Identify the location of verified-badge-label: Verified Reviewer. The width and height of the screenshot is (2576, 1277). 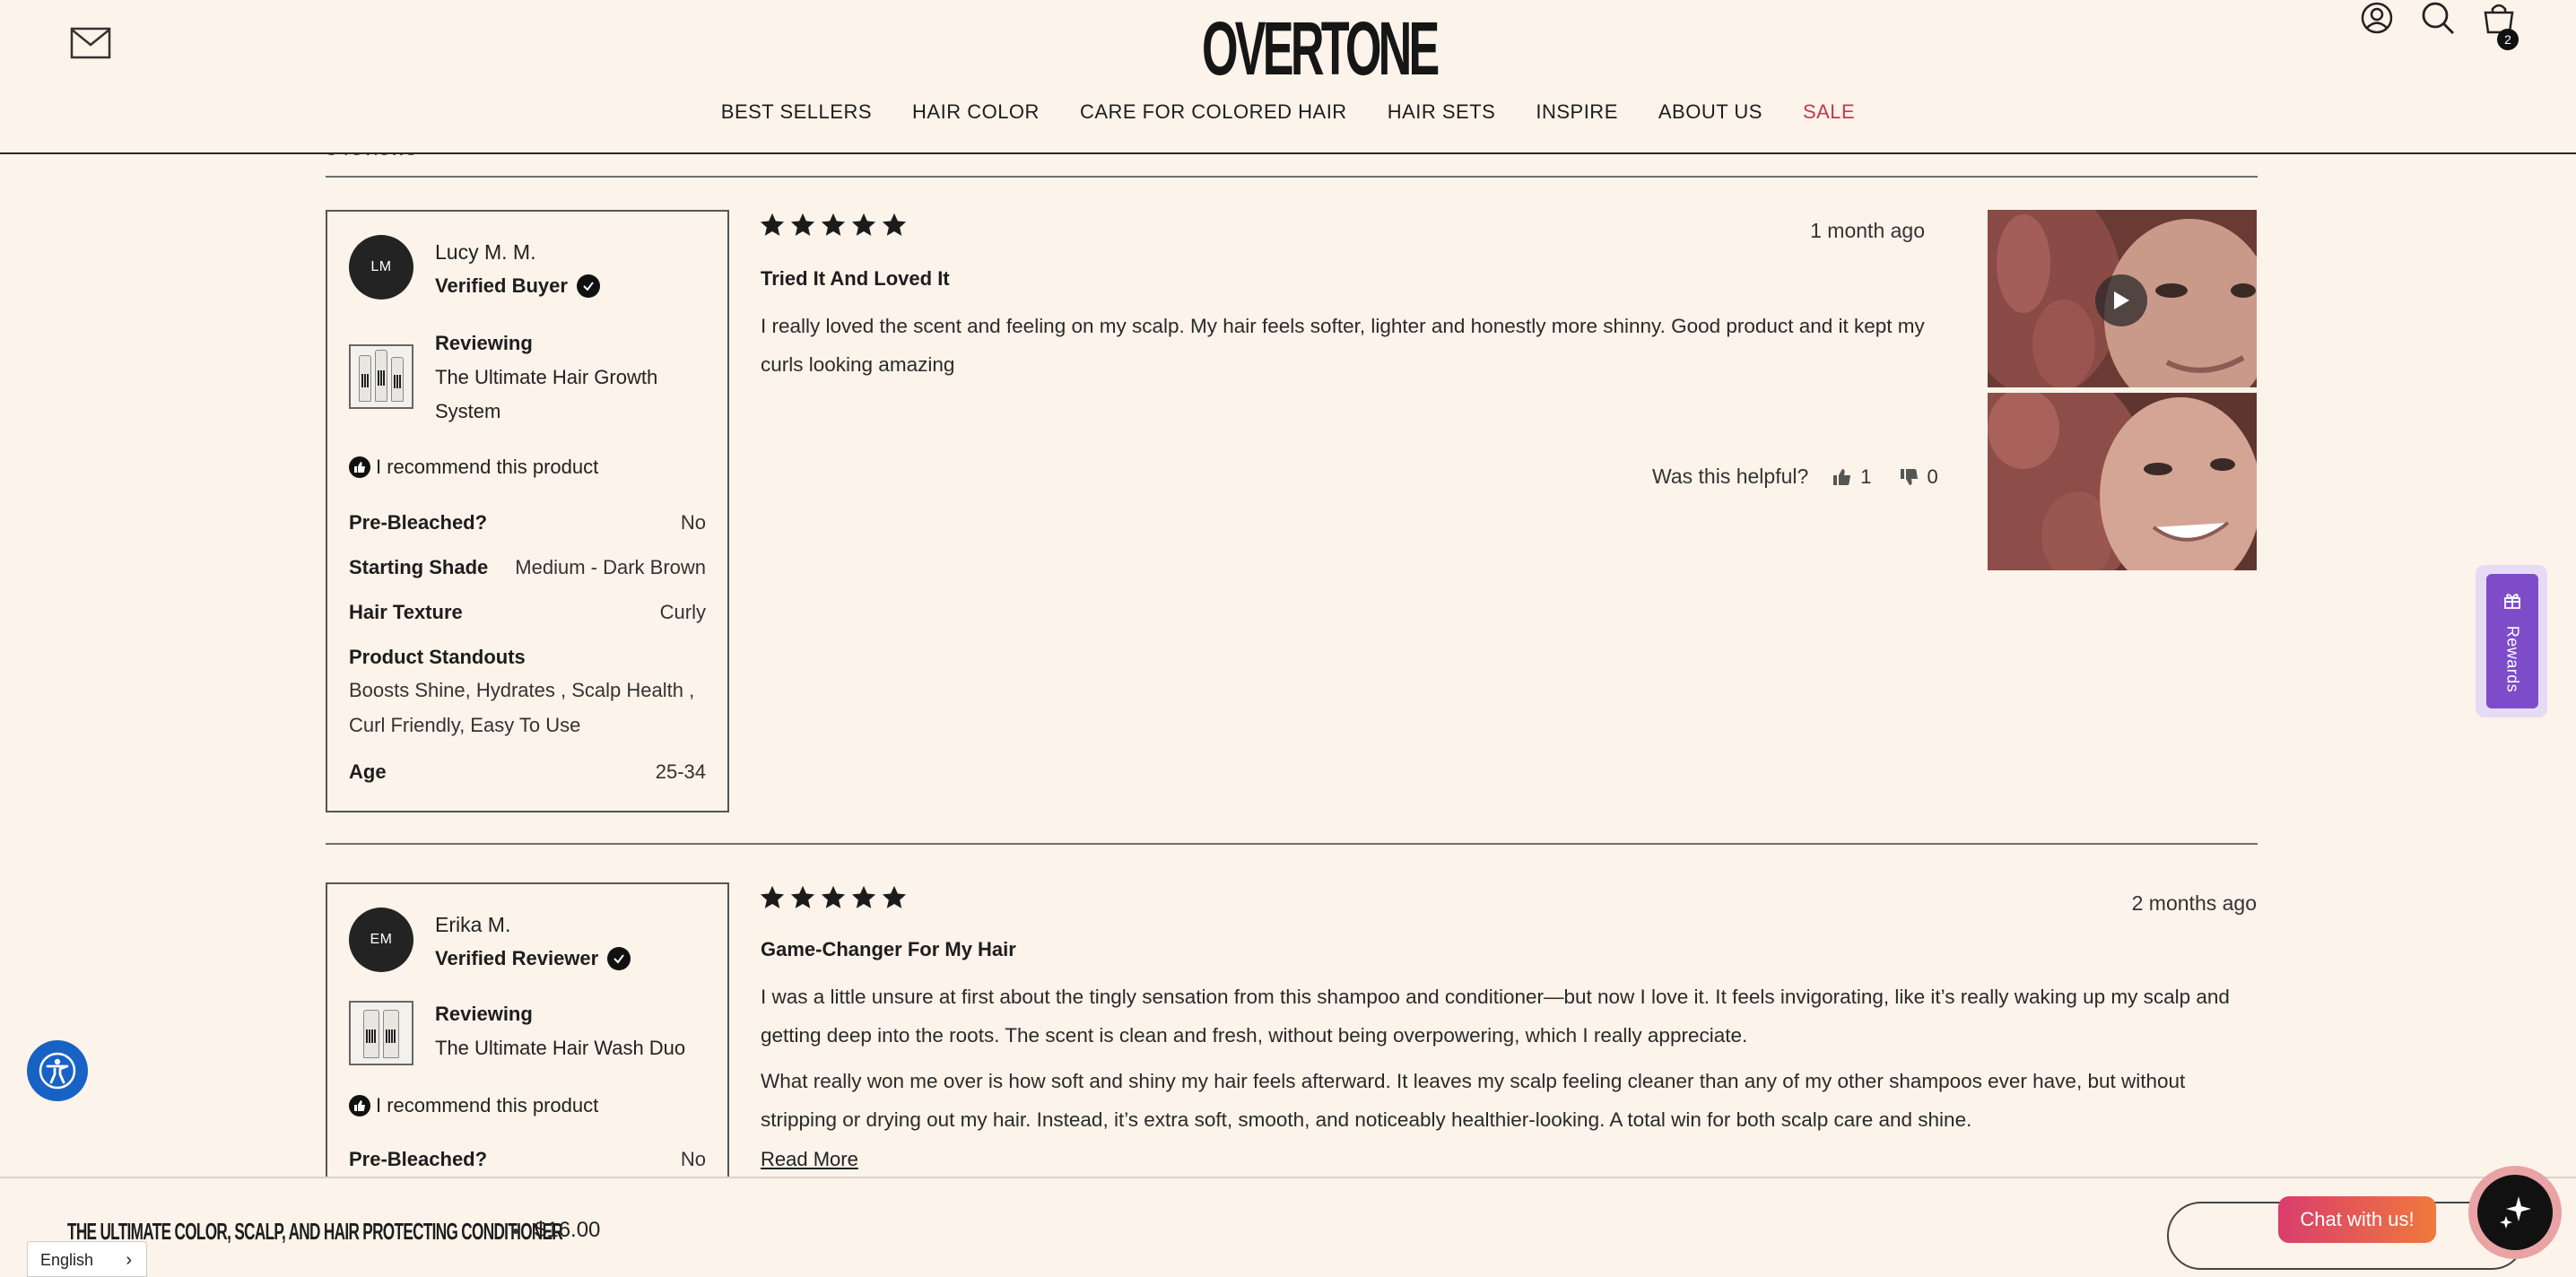
(517, 958).